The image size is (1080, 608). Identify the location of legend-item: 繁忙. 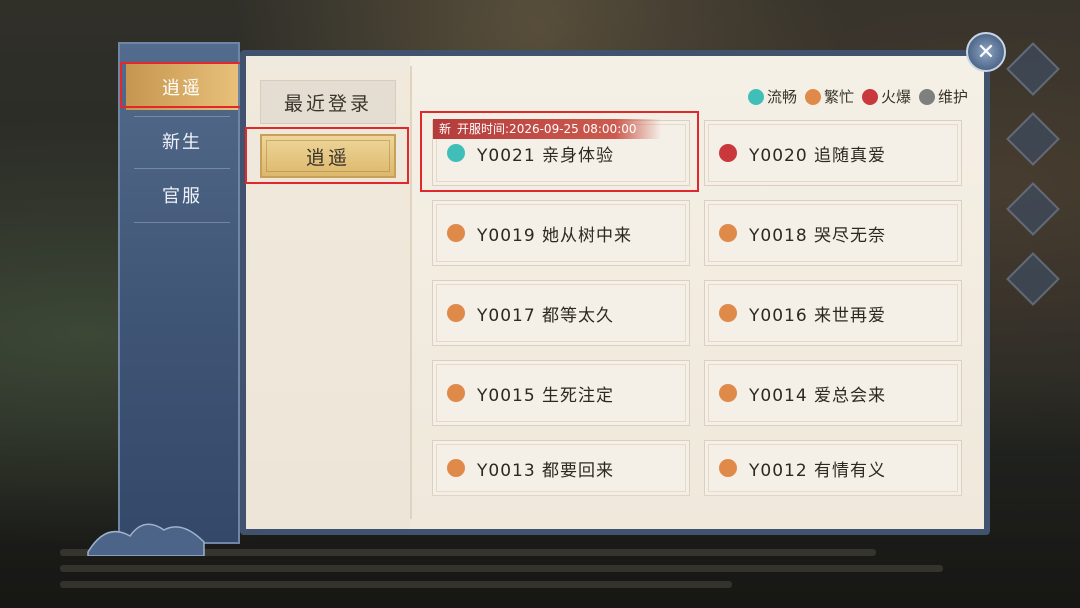
(829, 96).